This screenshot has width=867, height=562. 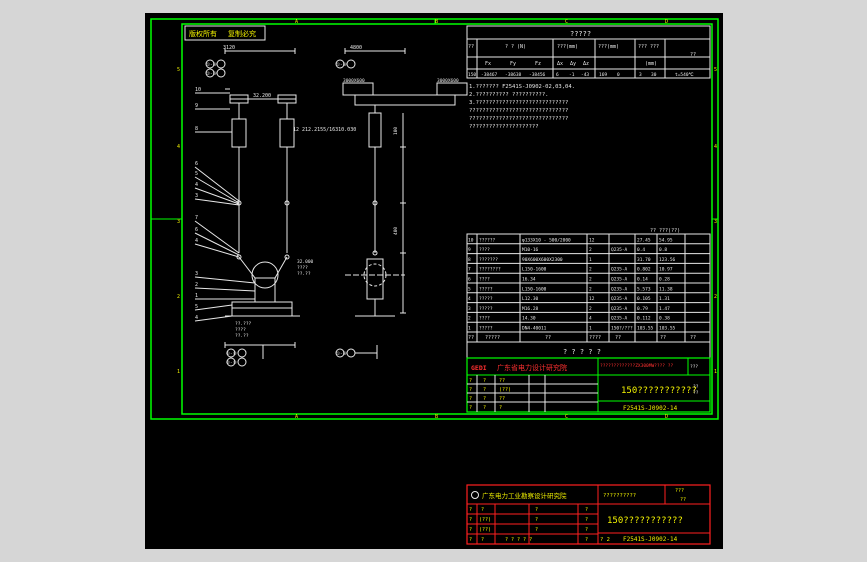 What do you see at coordinates (572, 75) in the screenshot?
I see `load-table-cell: -1` at bounding box center [572, 75].